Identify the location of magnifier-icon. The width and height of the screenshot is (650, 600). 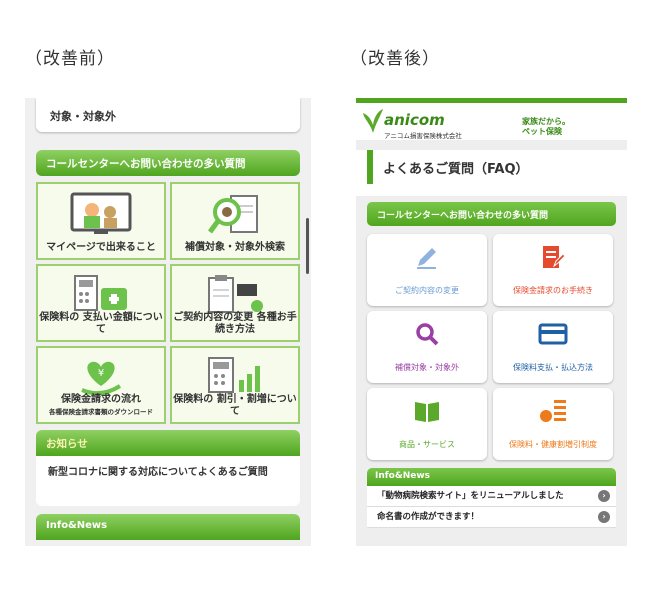
(427, 334).